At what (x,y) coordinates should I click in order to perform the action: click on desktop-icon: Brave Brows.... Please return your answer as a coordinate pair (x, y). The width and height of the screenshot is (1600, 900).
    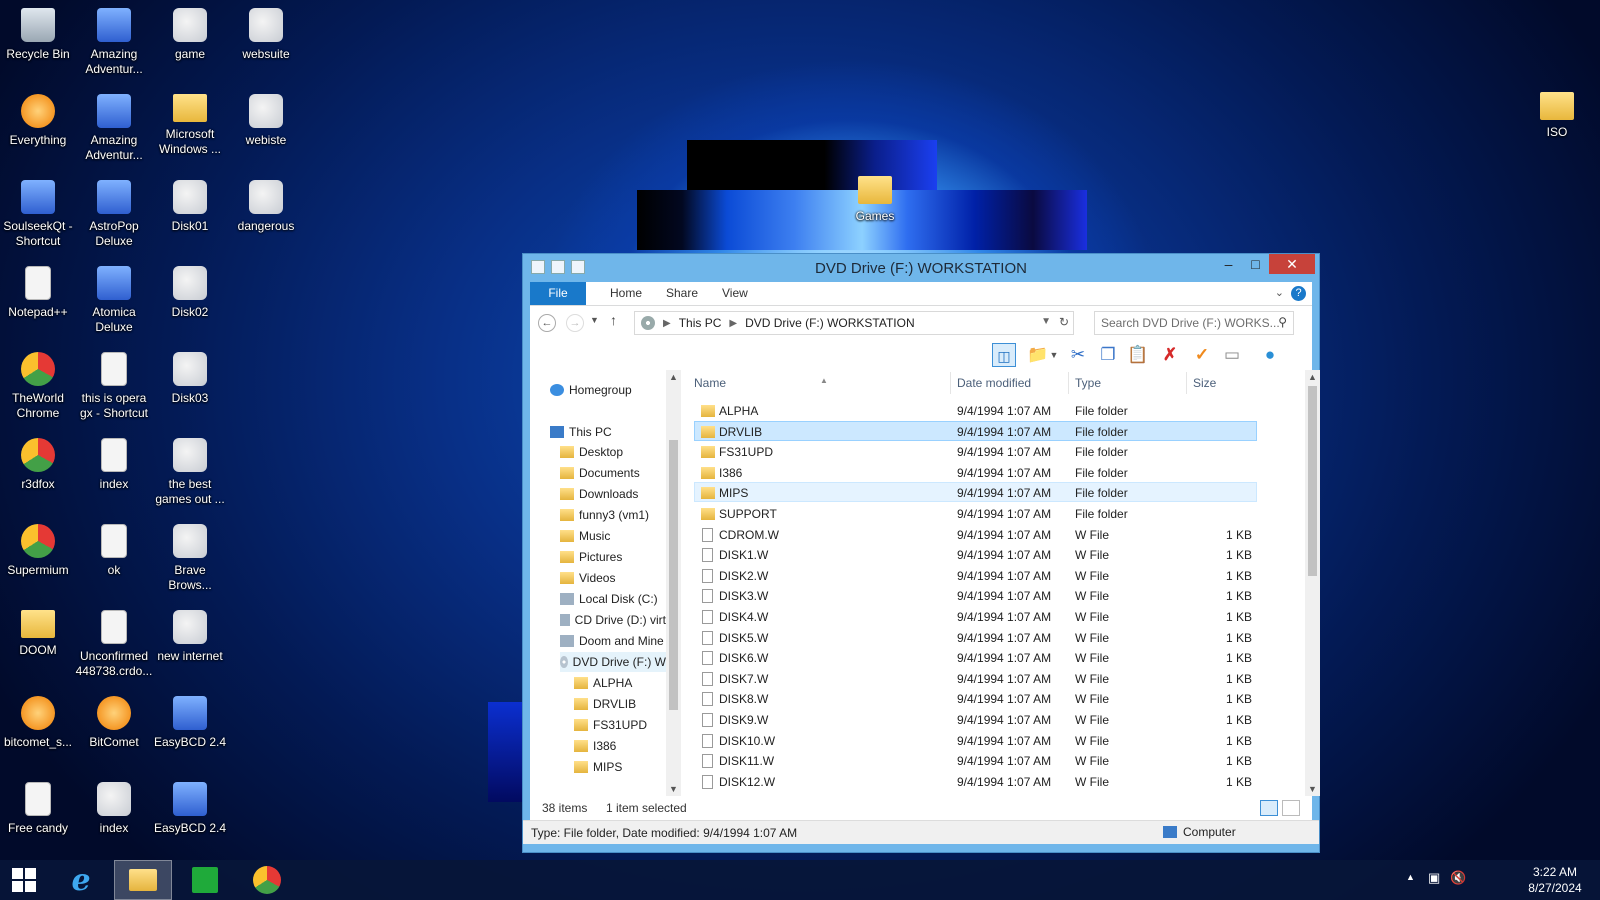
    Looking at the image, I should click on (190, 556).